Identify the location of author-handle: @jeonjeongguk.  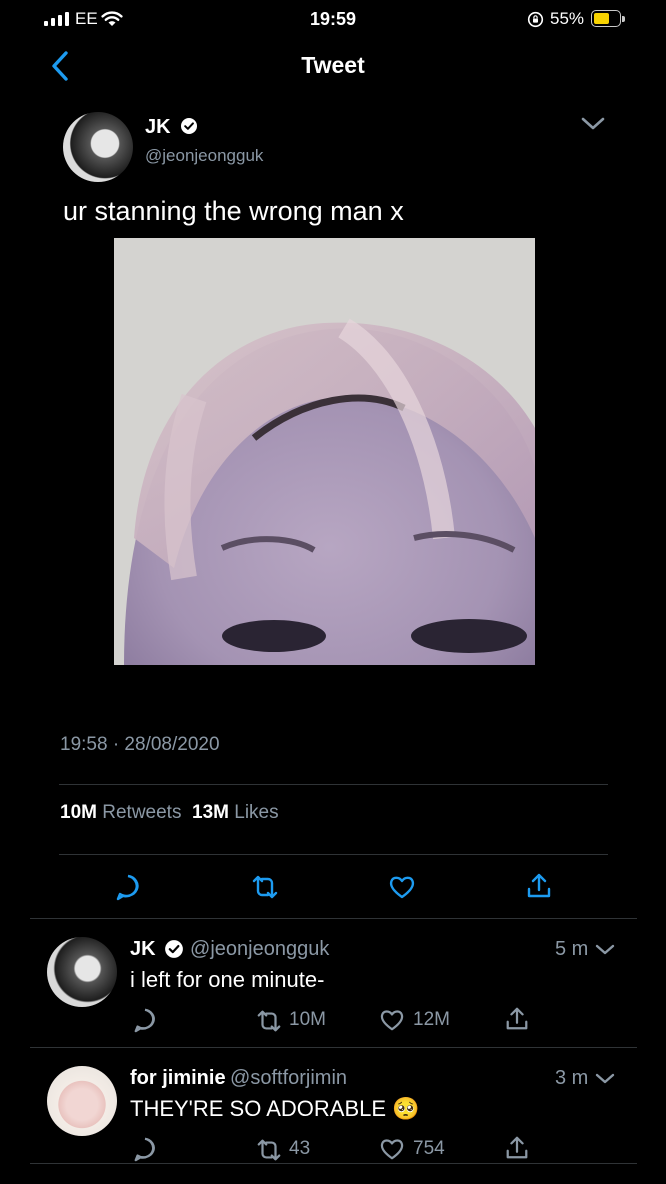
(204, 156).